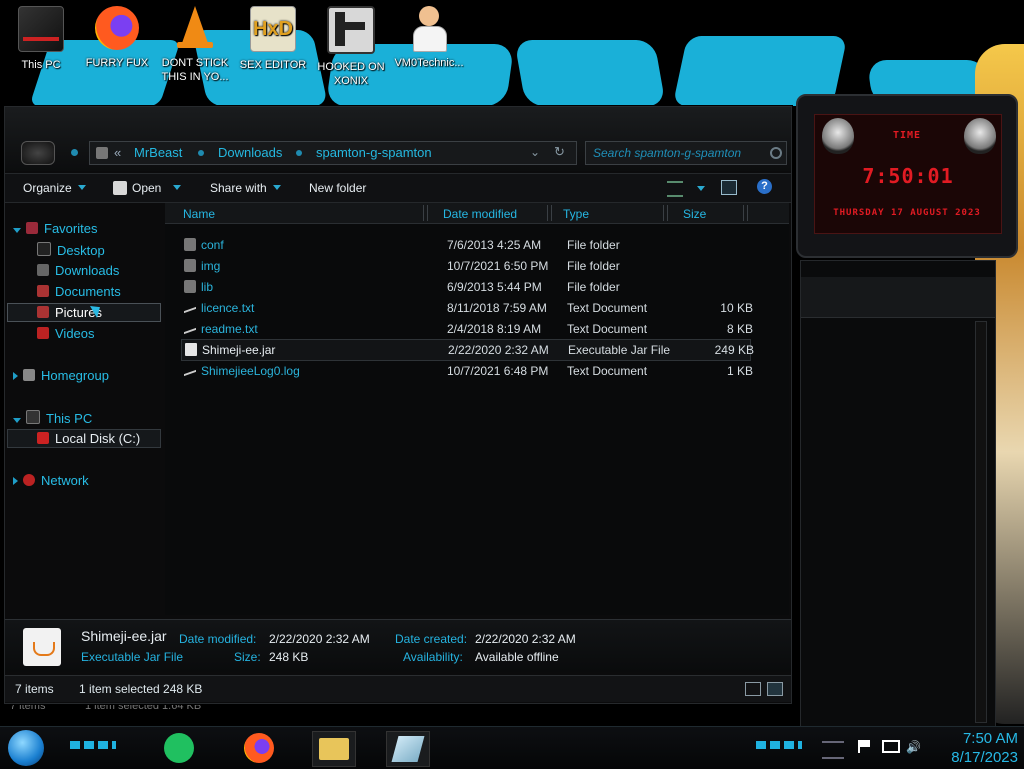 The image size is (1024, 769). I want to click on view-options-icon, so click(675, 189).